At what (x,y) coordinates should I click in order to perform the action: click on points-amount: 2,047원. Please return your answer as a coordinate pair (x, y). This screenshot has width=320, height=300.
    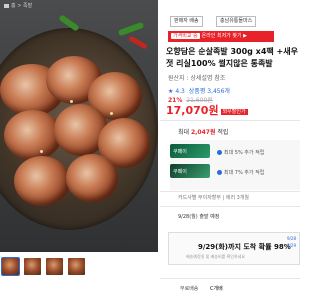
    Looking at the image, I should click on (203, 132).